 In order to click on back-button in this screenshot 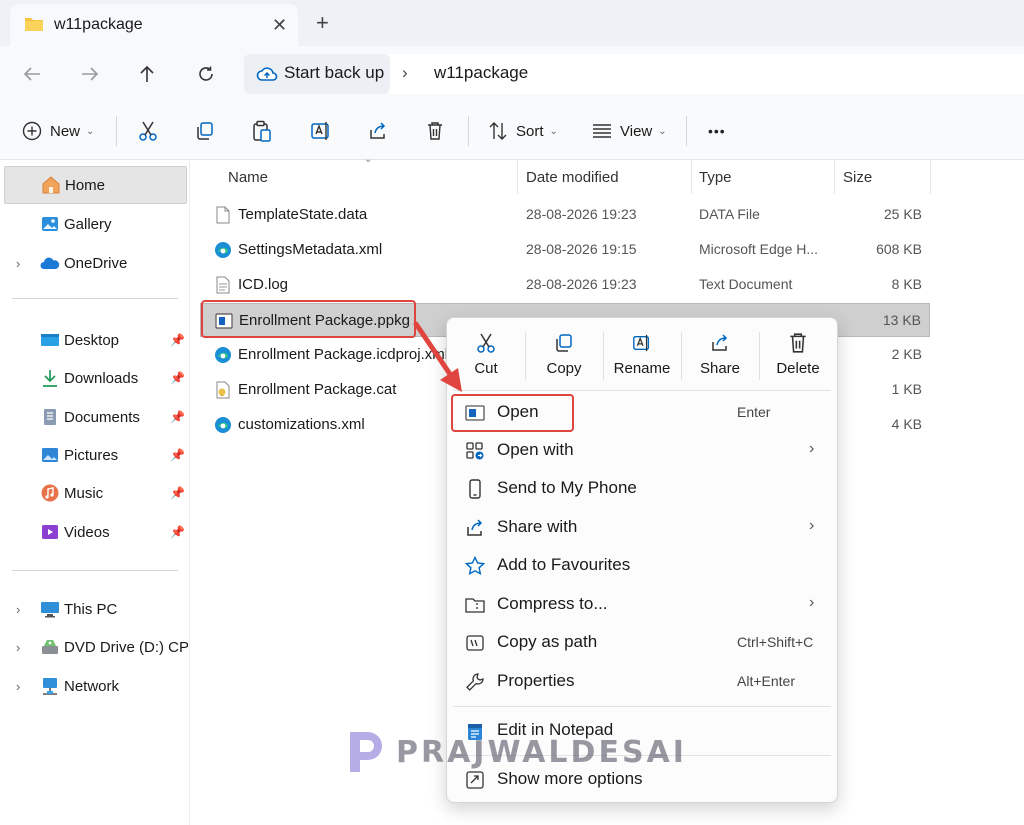, I will do `click(32, 74)`.